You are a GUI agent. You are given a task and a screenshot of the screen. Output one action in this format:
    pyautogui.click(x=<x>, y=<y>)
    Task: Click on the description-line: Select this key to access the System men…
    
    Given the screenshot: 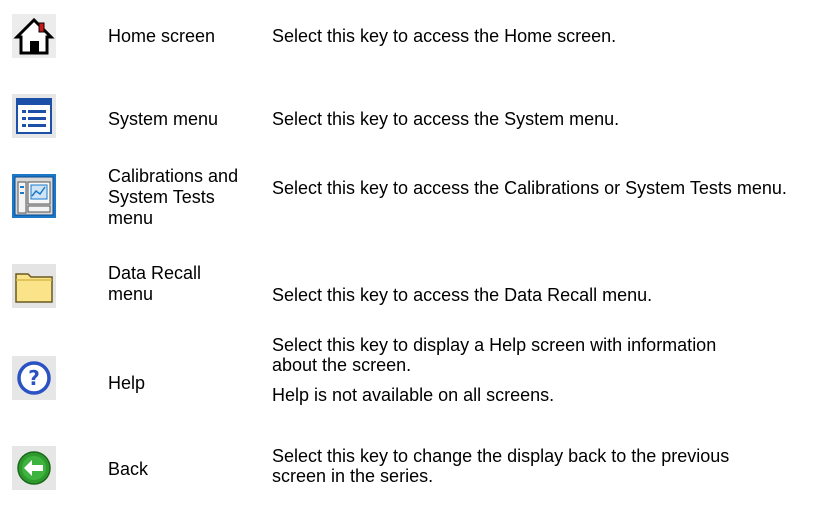 What is the action you would take?
    pyautogui.click(x=446, y=119)
    